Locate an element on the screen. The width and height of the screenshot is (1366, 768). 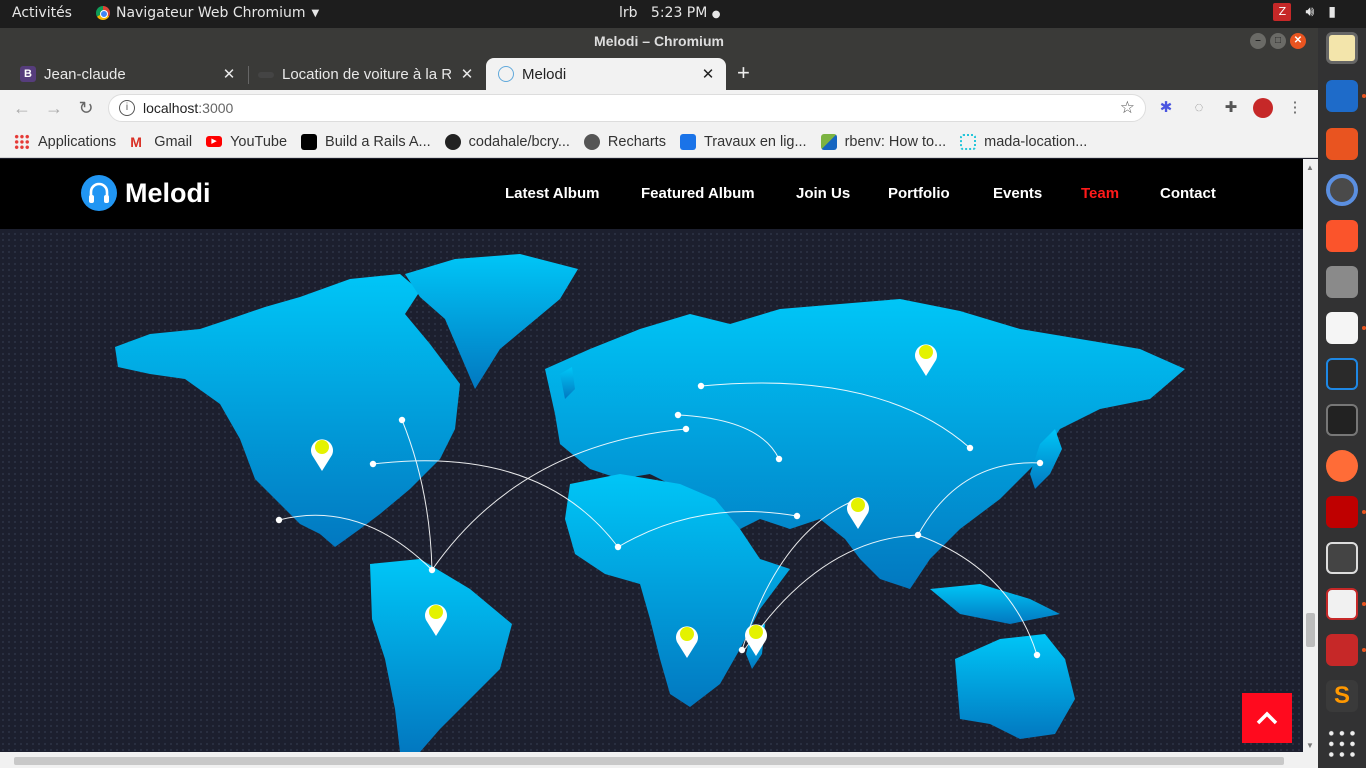
address-bar: i localhost:3000 ☆ is located at coordinates (627, 108).